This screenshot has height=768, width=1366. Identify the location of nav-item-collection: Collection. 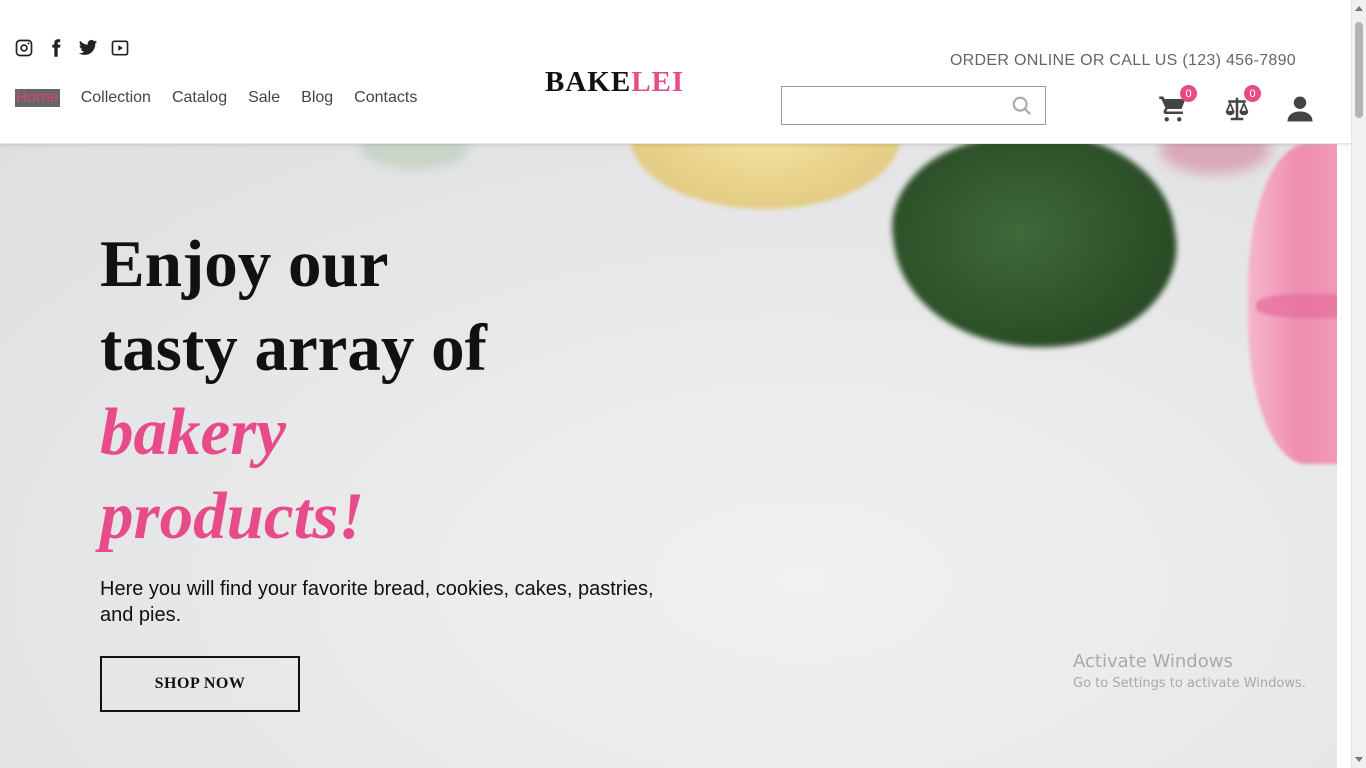
(116, 98).